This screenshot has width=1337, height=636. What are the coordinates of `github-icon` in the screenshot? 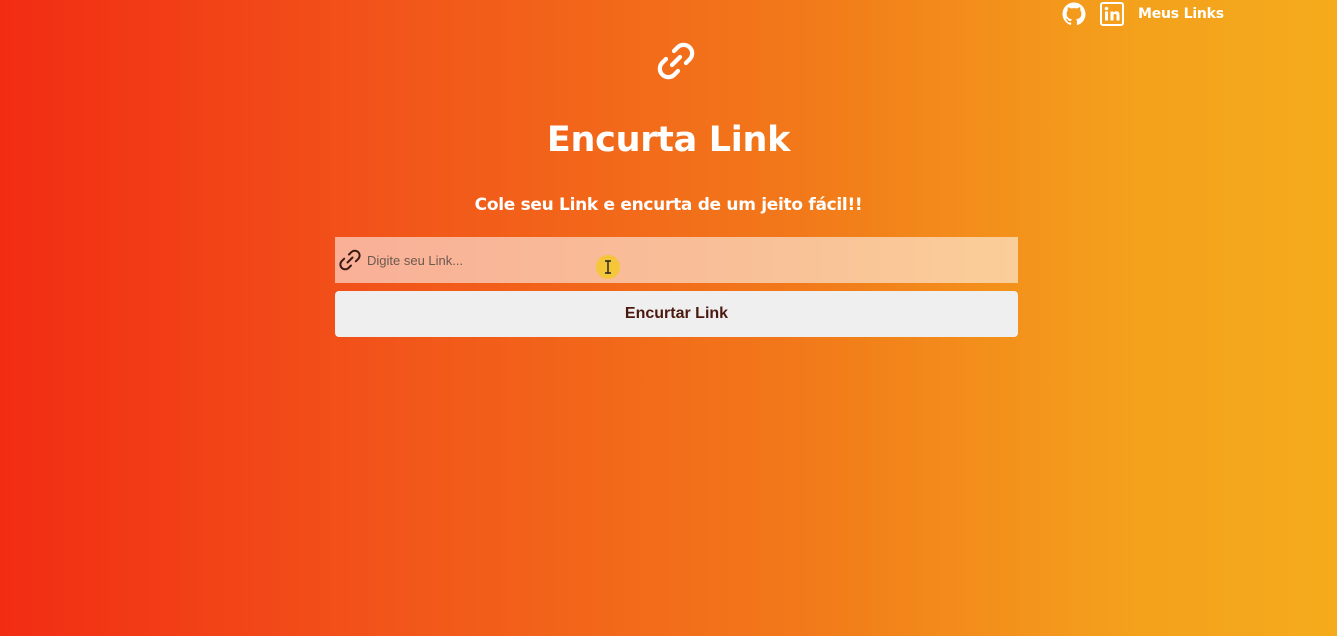 It's located at (1074, 14).